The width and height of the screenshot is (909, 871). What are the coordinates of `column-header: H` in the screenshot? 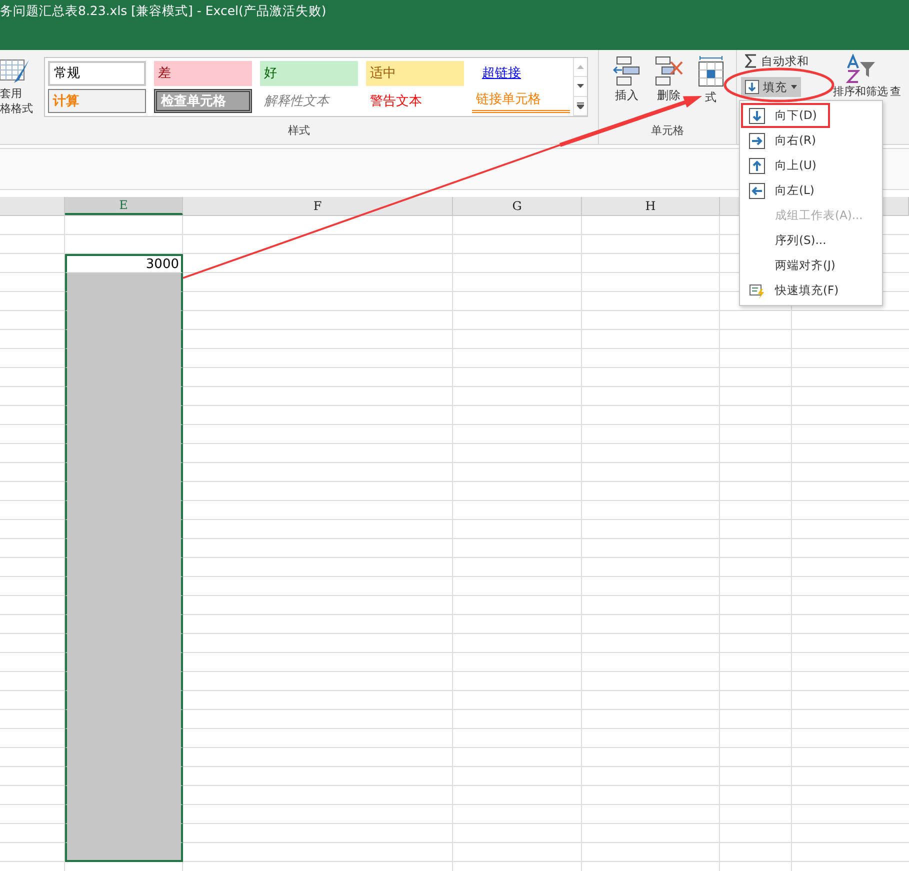 It's located at (651, 206).